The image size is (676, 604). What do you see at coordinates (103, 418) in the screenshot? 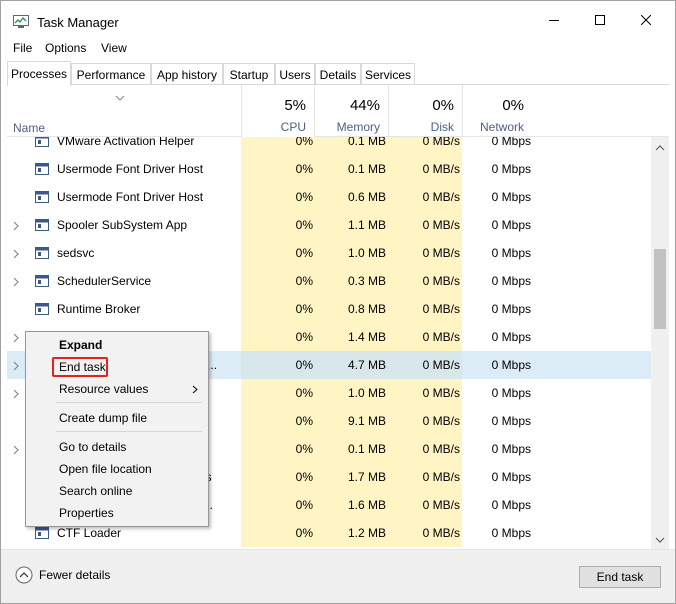
I see `ctx-create-dump-label: Create dump file` at bounding box center [103, 418].